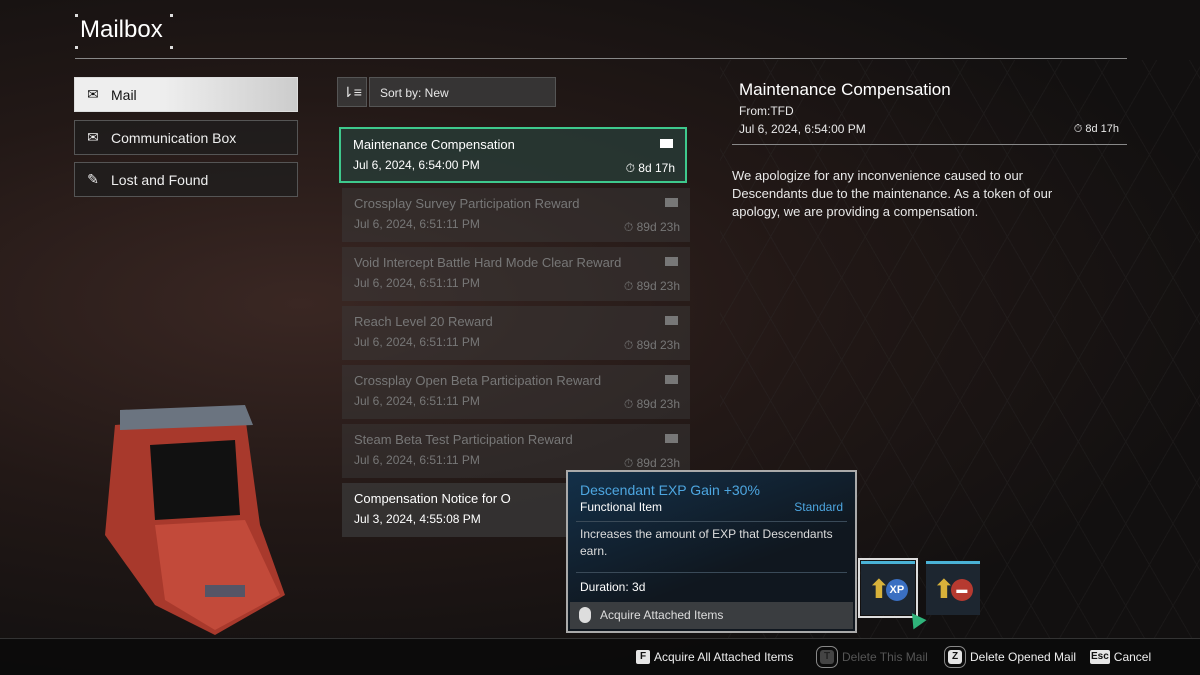 This screenshot has width=1200, height=675. Describe the element at coordinates (1120, 657) in the screenshot. I see `cancel-button: Esc Cancel` at that location.